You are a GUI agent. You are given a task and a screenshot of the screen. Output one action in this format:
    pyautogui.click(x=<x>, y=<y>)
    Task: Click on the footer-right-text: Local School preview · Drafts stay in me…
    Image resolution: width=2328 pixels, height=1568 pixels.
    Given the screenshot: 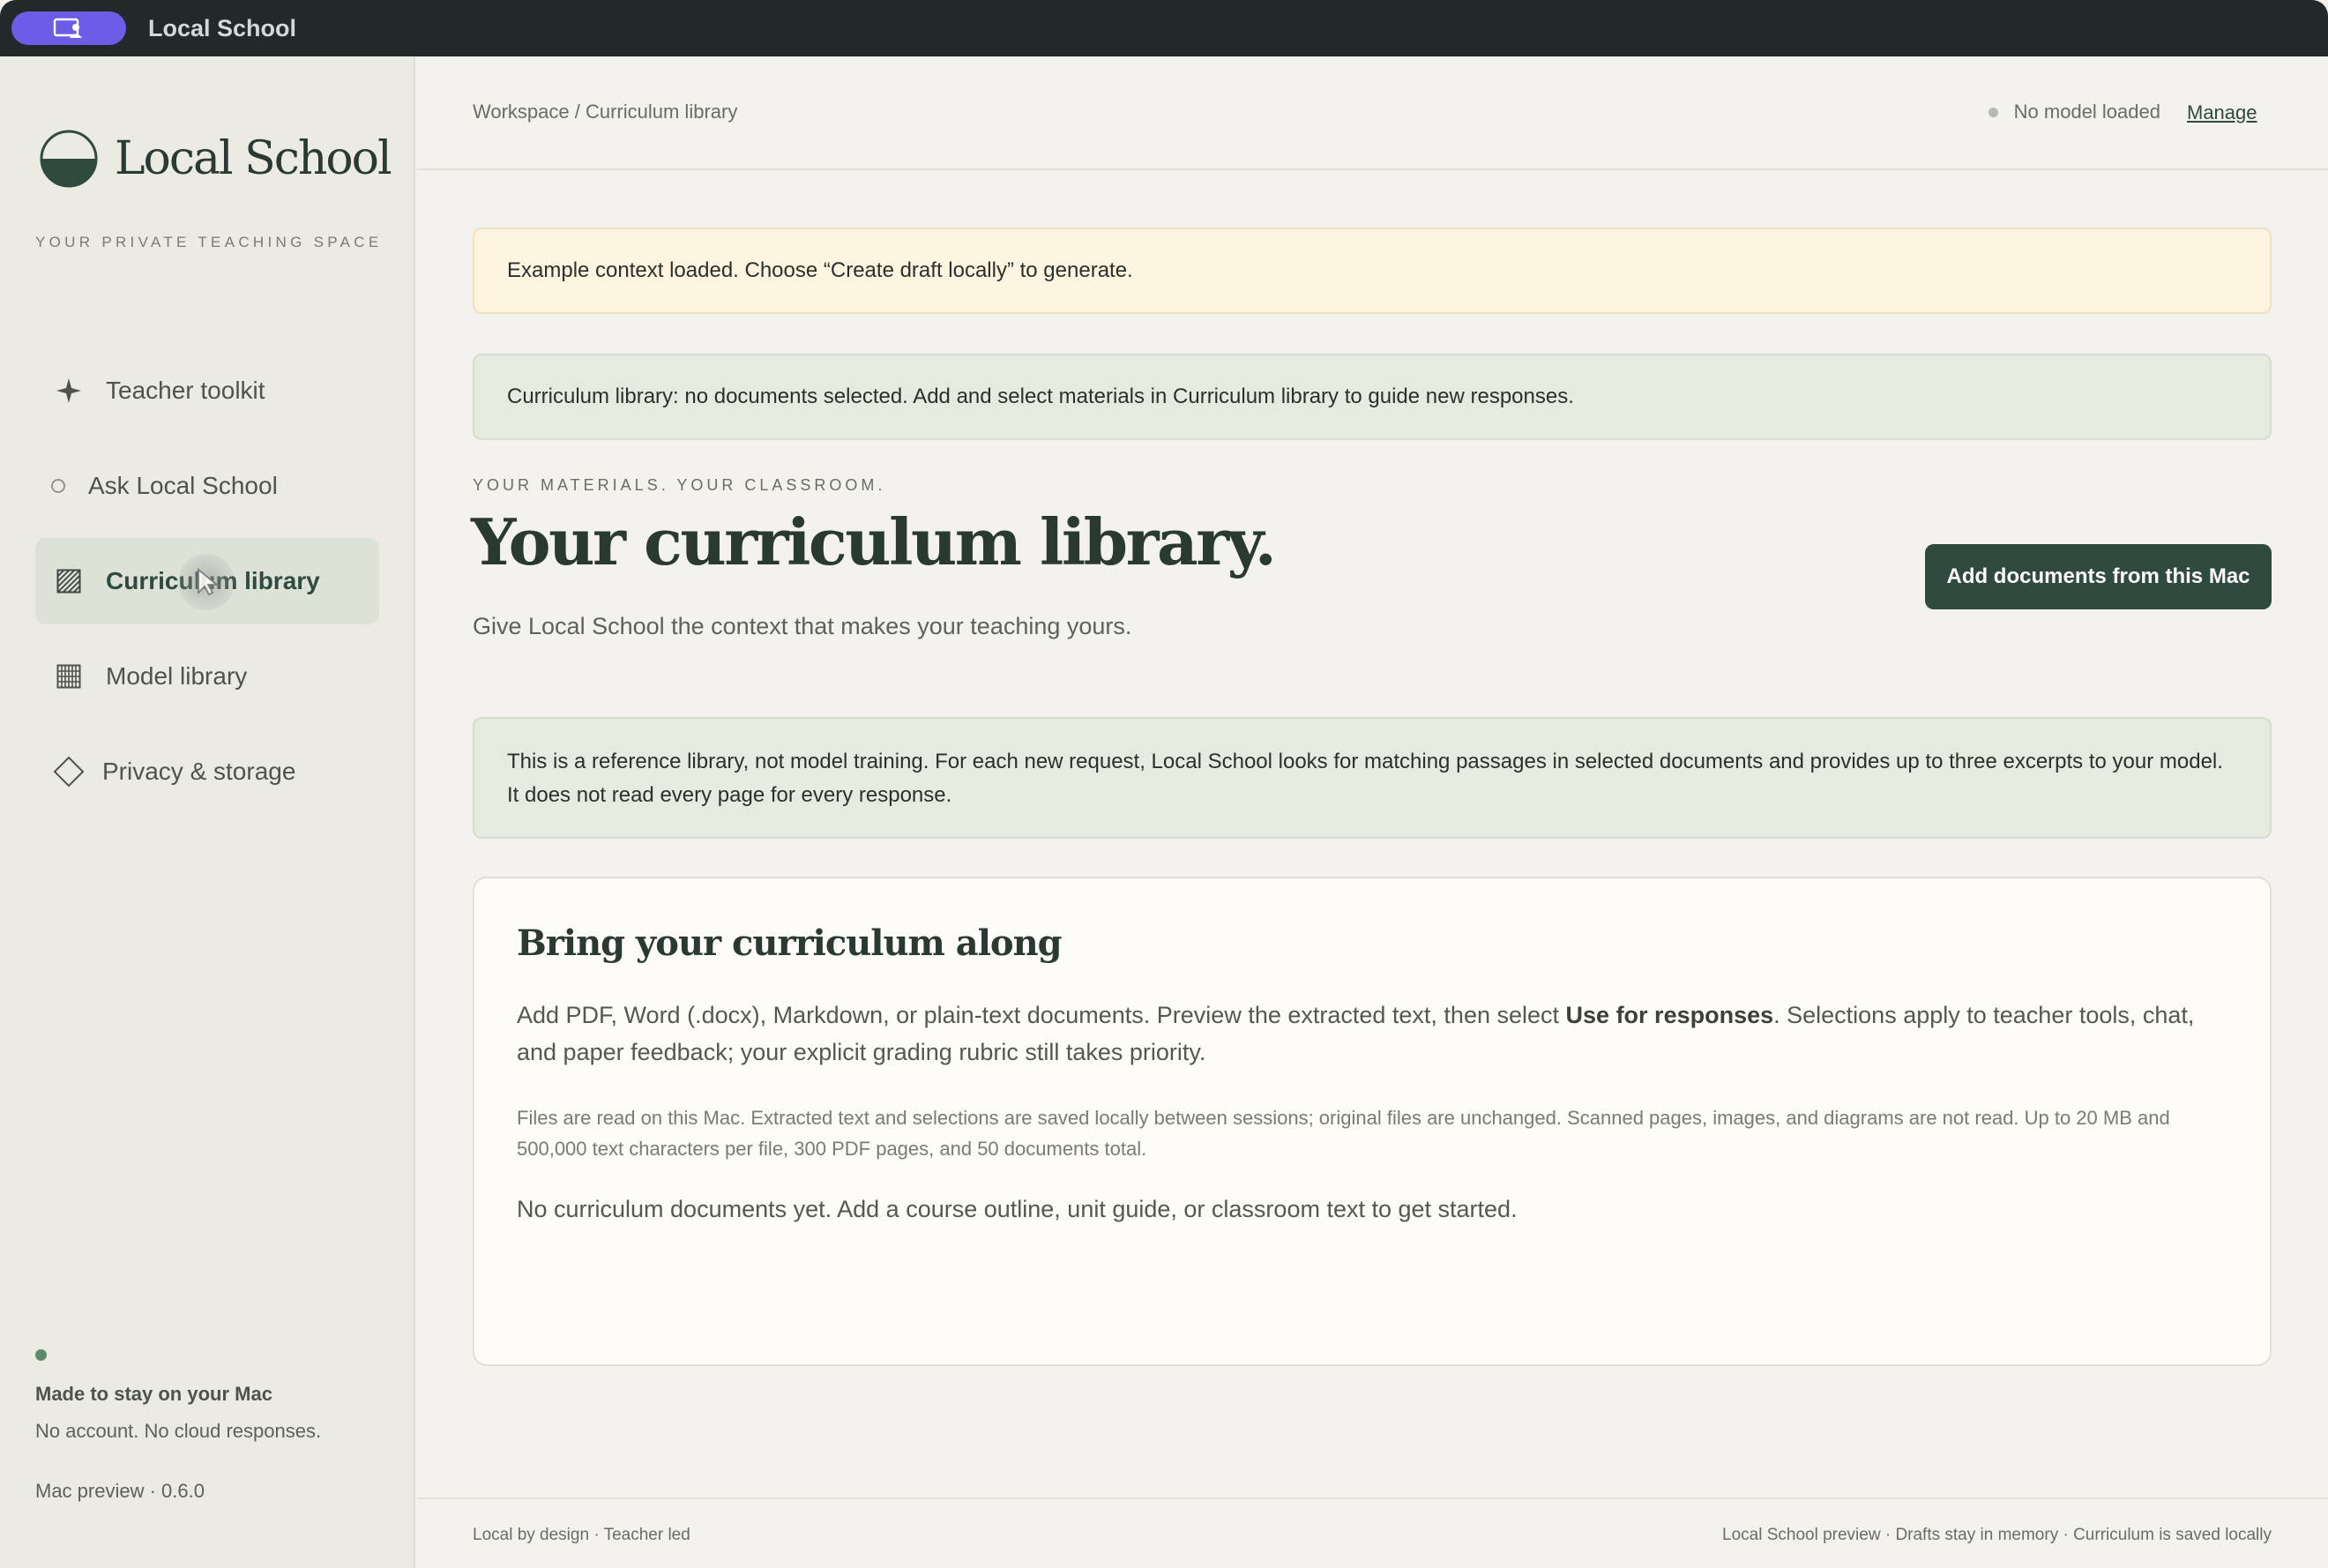 What is the action you would take?
    pyautogui.click(x=1997, y=1535)
    